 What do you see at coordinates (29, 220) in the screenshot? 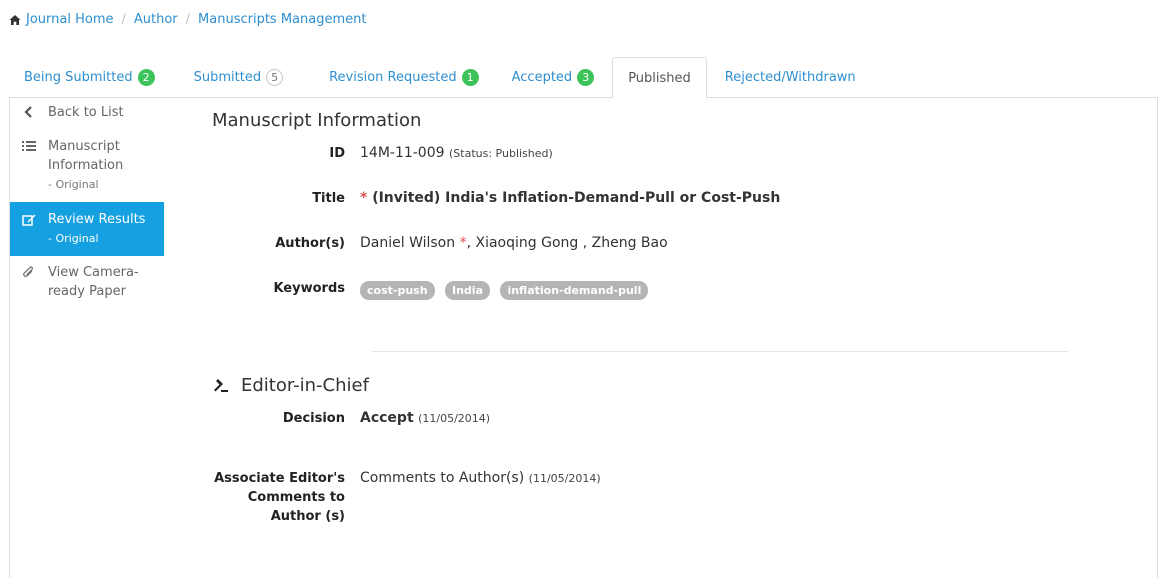
I see `edit-icon` at bounding box center [29, 220].